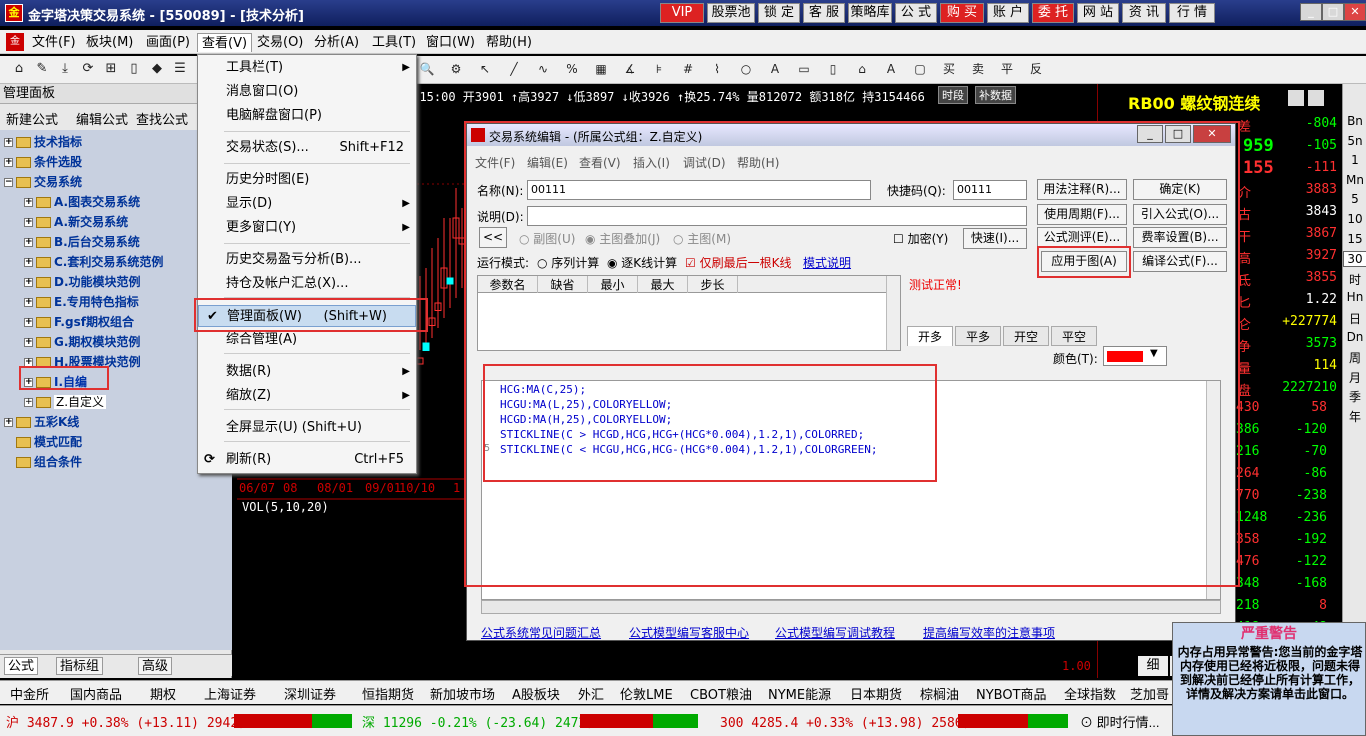  Describe the element at coordinates (995, 95) in the screenshot. I see `fill-data-button: 补数据` at that location.